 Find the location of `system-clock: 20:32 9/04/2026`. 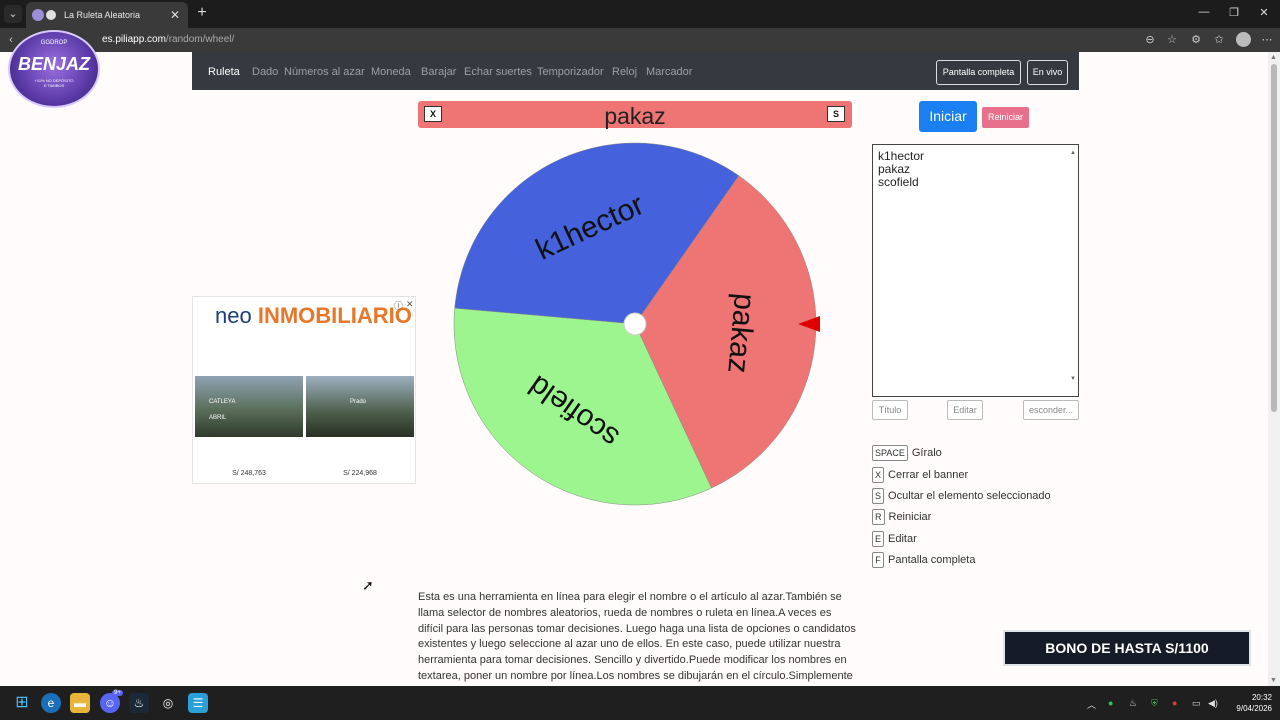

system-clock: 20:32 9/04/2026 is located at coordinates (1250, 703).